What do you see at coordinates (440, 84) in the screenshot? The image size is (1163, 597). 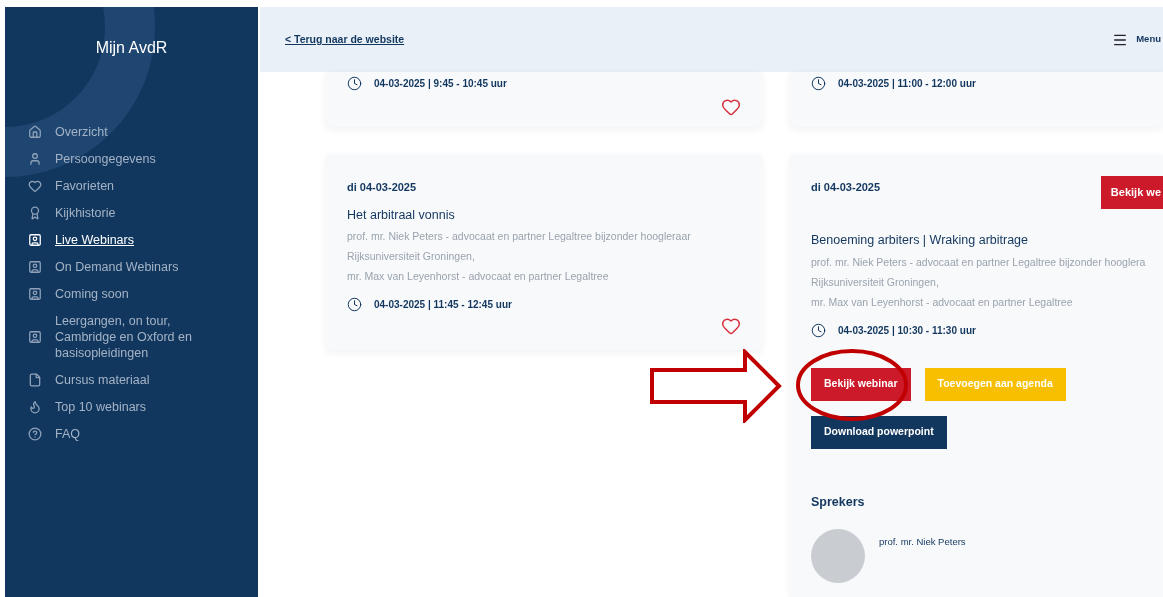 I see `session-time: 04-03-2025 | 9:45 - 10:45 uur` at bounding box center [440, 84].